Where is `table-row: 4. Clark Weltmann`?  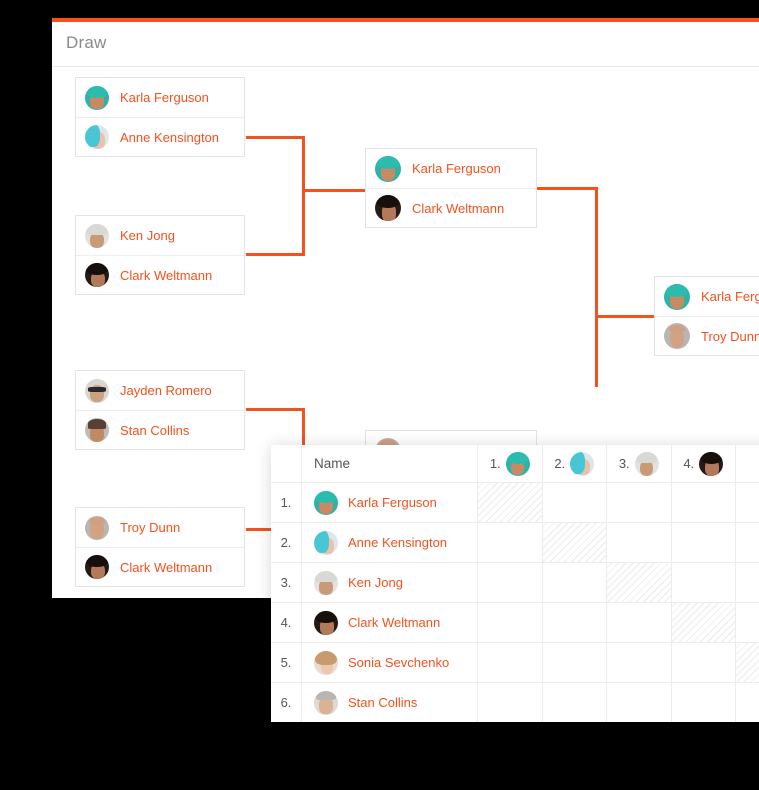
table-row: 4. Clark Weltmann is located at coordinates (515, 623).